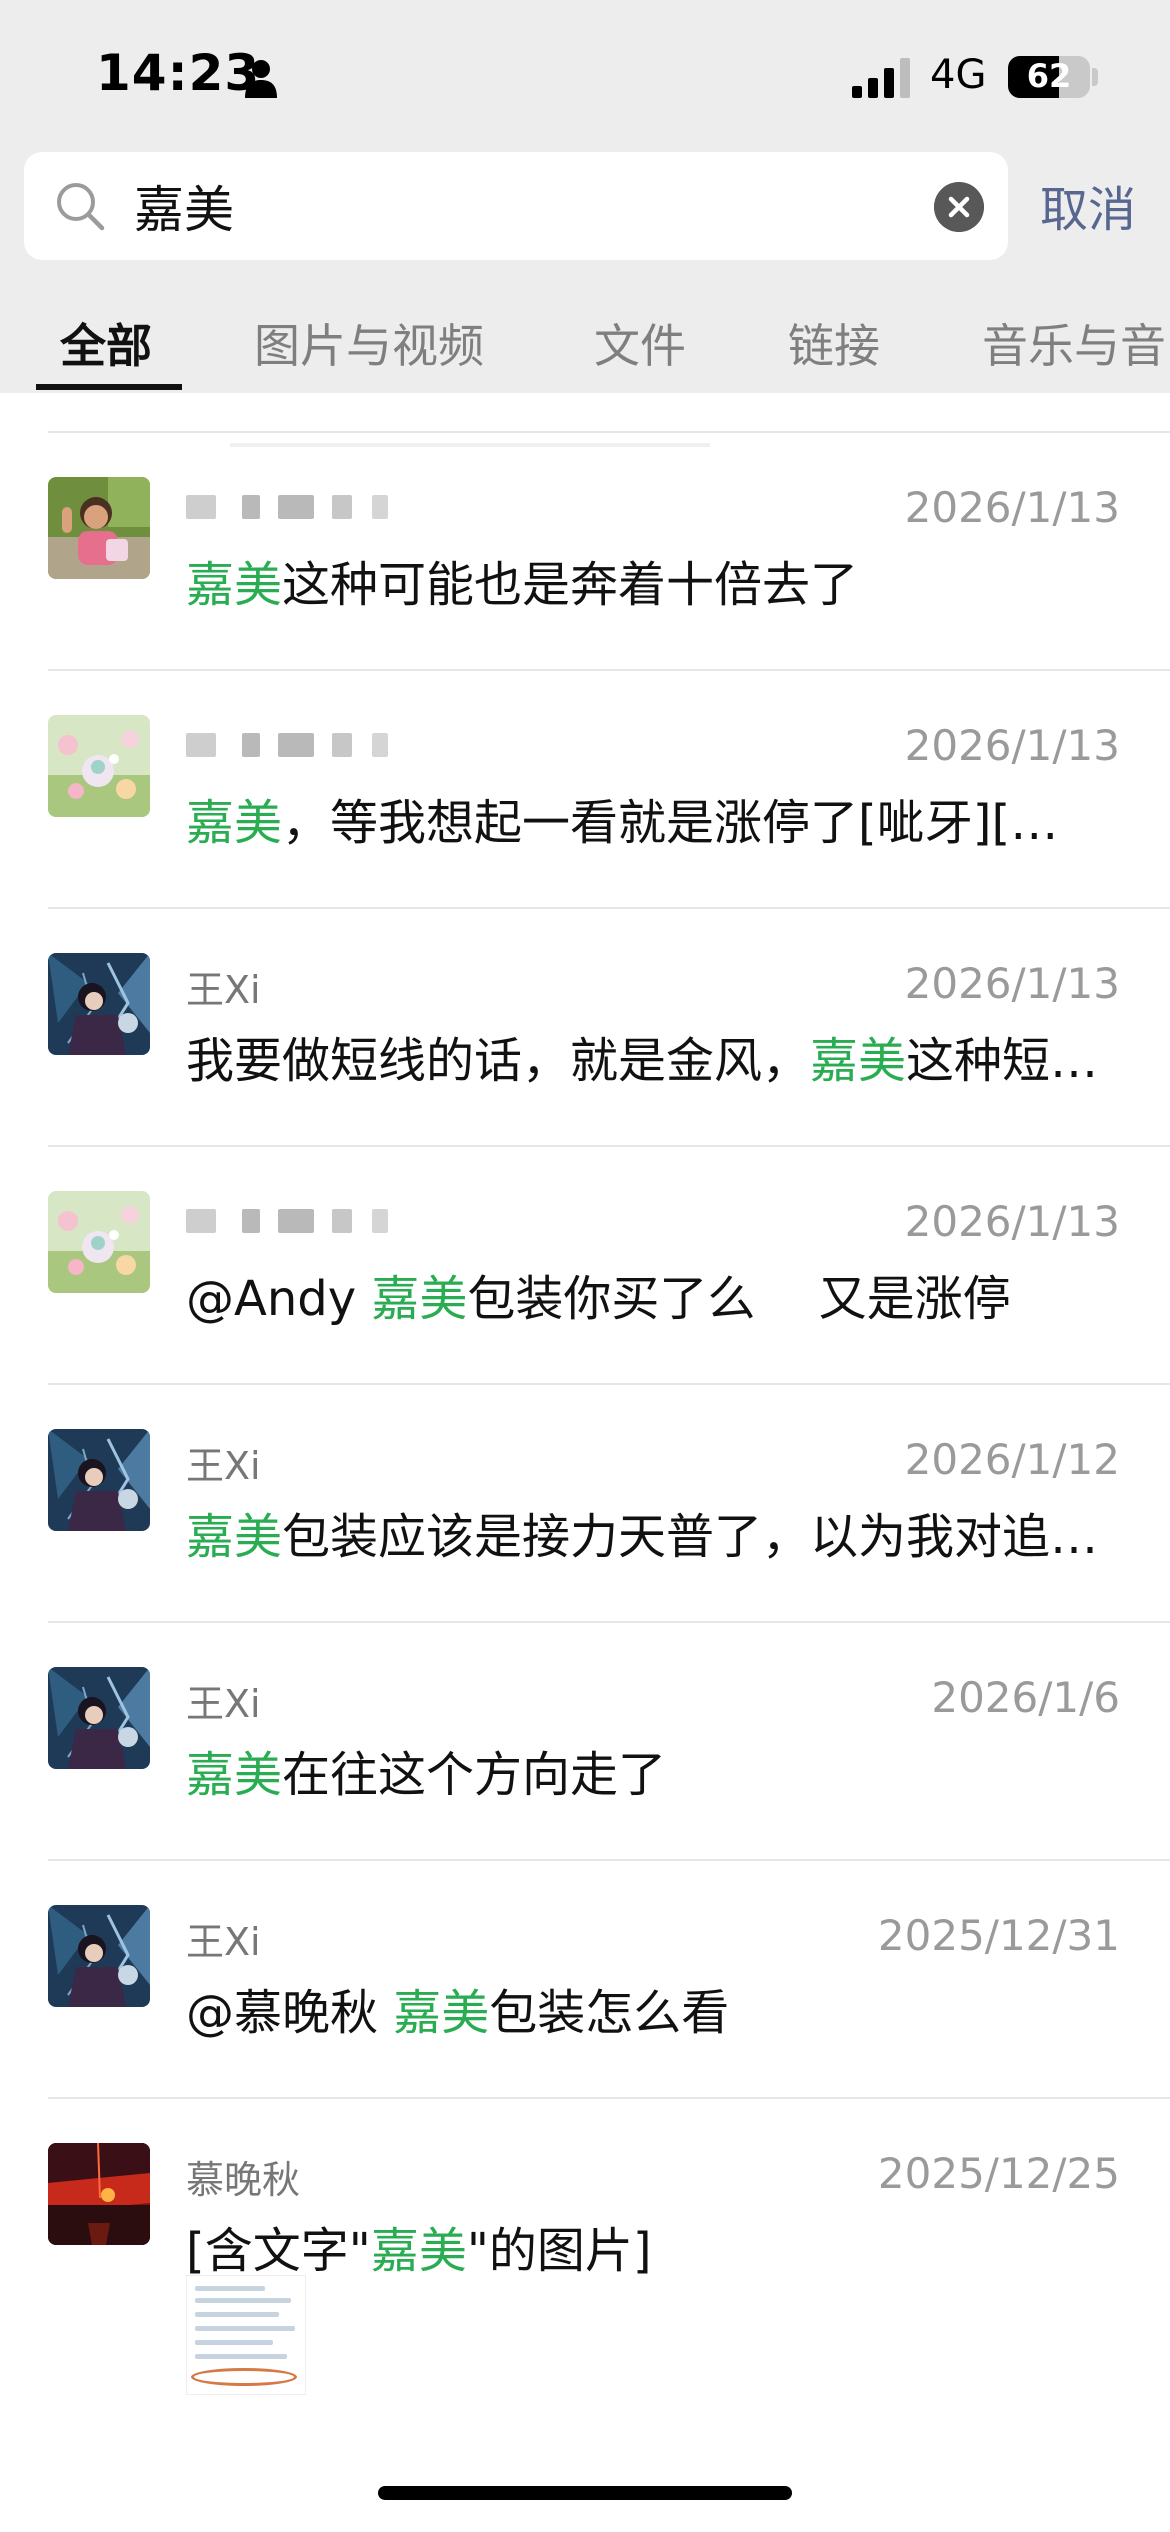  What do you see at coordinates (498, 1061) in the screenshot?
I see `snippet-before: 我要做短线的话，就是金风，` at bounding box center [498, 1061].